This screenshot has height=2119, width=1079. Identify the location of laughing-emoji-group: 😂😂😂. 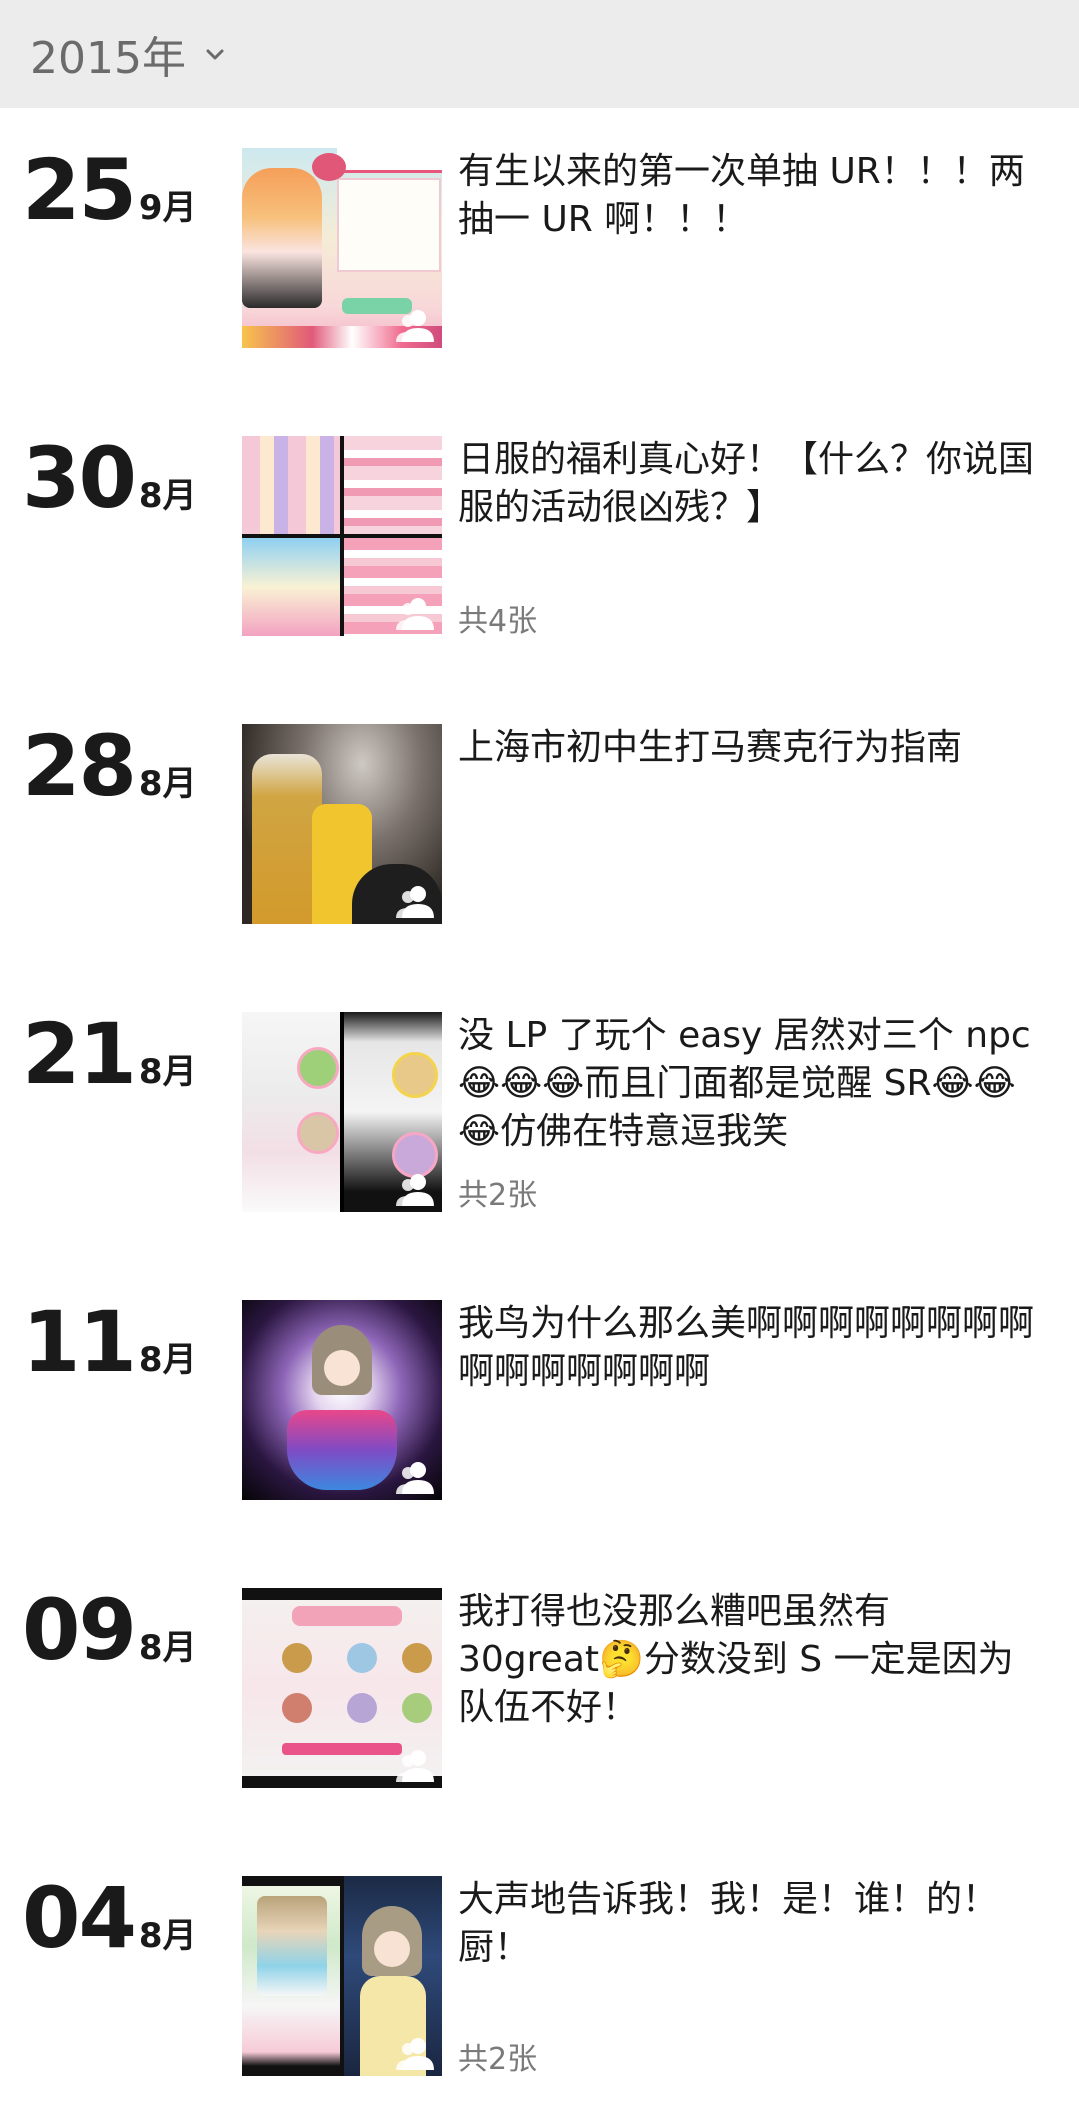
(521, 1083).